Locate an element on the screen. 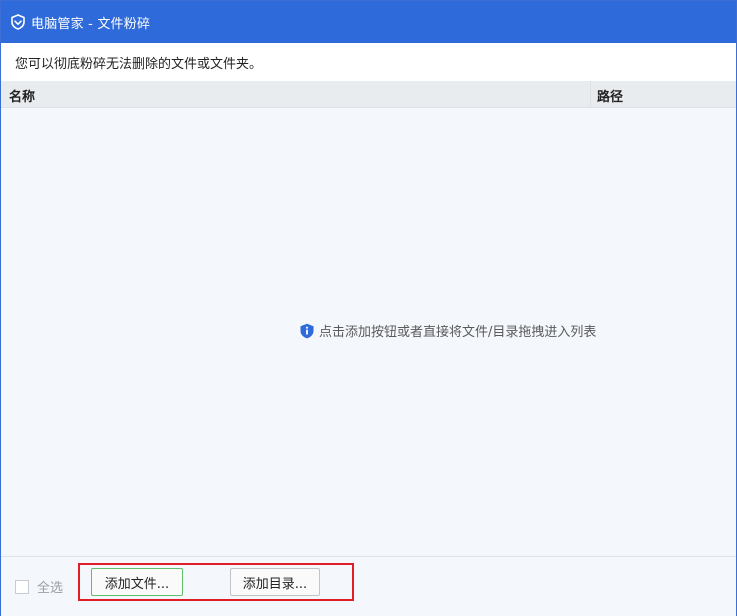  select-all-label: 全选 is located at coordinates (50, 588).